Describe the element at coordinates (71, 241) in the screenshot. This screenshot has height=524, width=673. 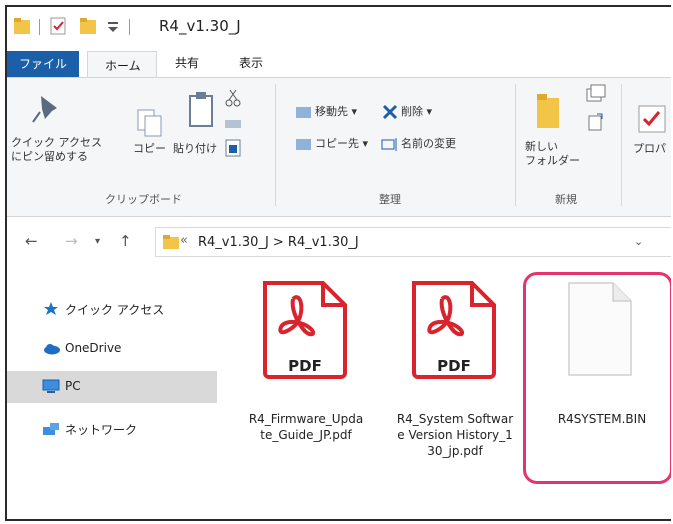
I see `forward-arrow-icon: →` at that location.